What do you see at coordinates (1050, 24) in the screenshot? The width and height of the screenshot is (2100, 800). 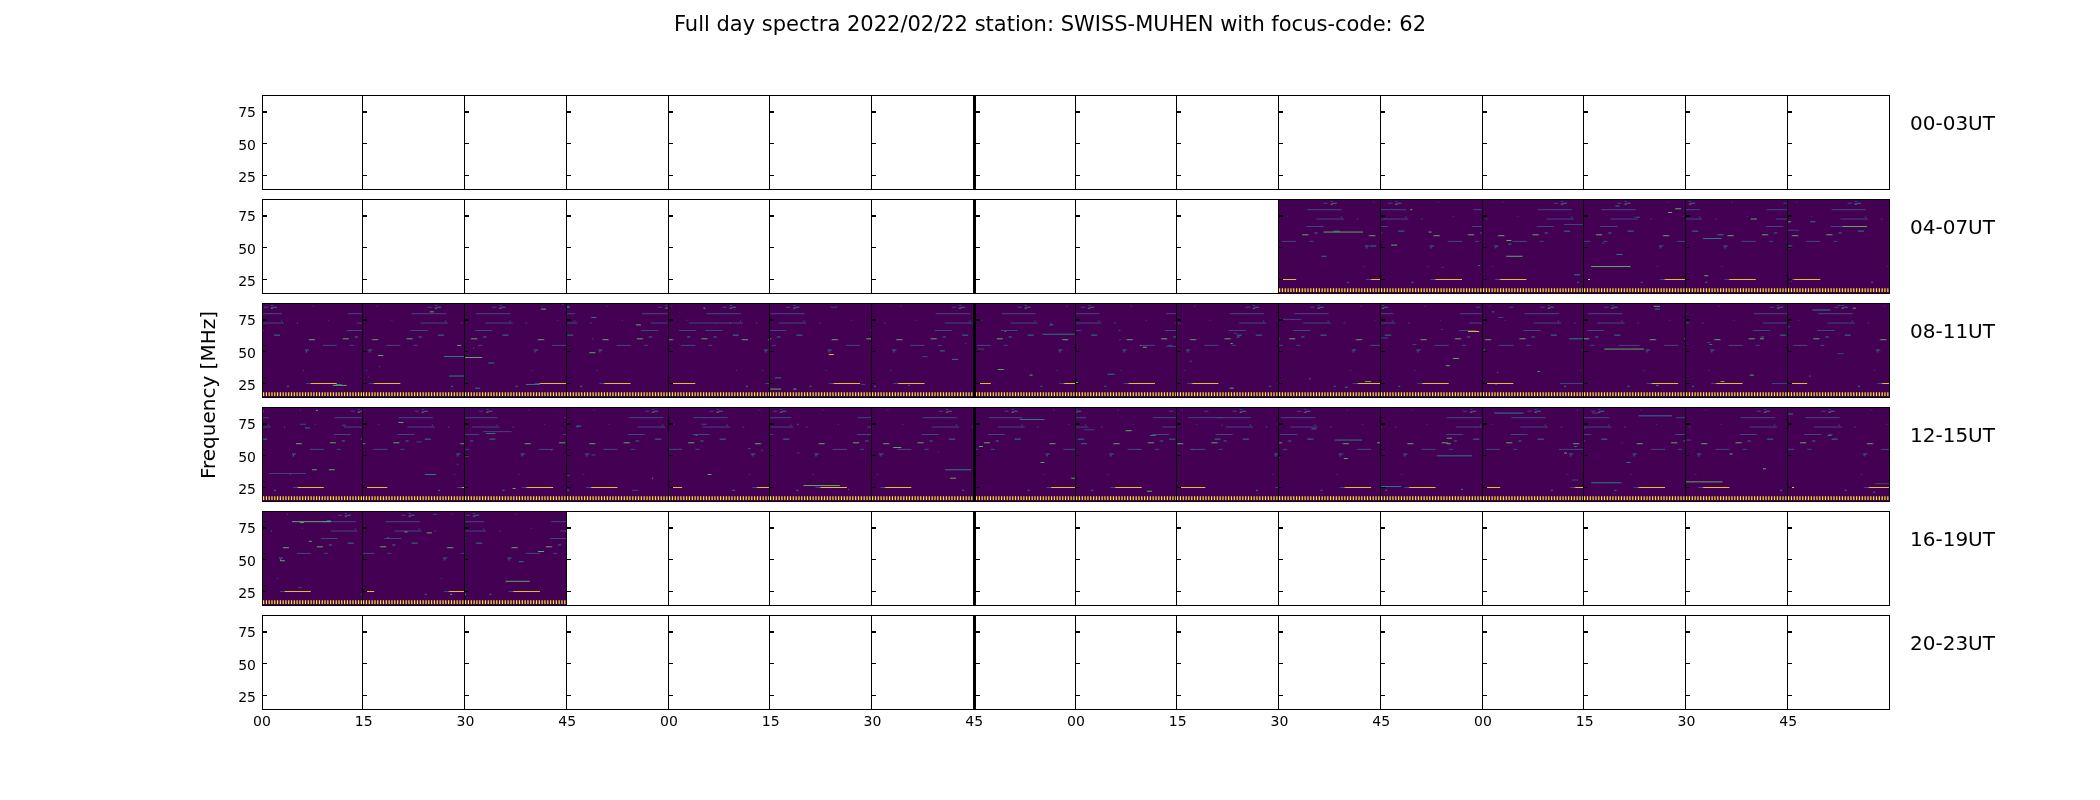 I see `chart-title: Full day spectra 2022/02/22 station: SWISS-MUHEN with focus-code: 62` at bounding box center [1050, 24].